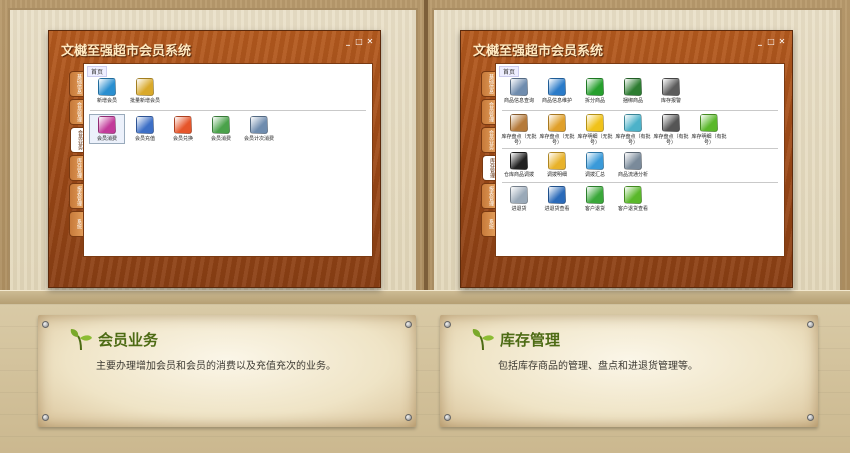  I want to click on icon-row: 商品信息查询 商品信息维护 拆分商品 捆绑商品 库存报警, so click(595, 91).